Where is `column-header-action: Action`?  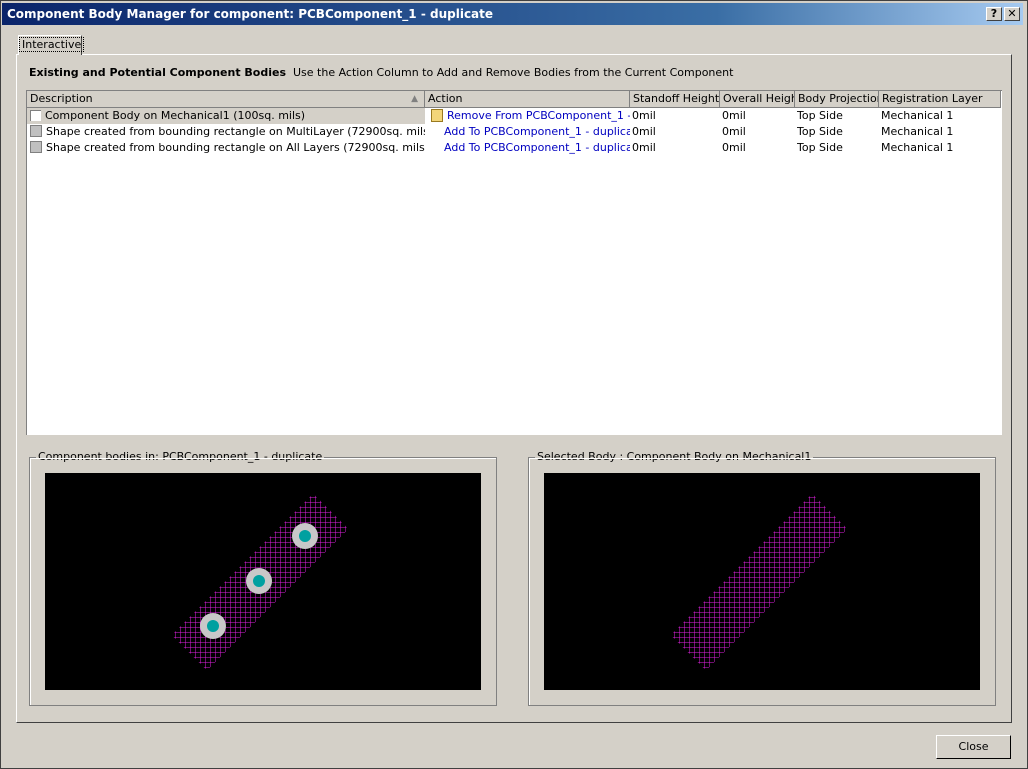
column-header-action: Action is located at coordinates (527, 99).